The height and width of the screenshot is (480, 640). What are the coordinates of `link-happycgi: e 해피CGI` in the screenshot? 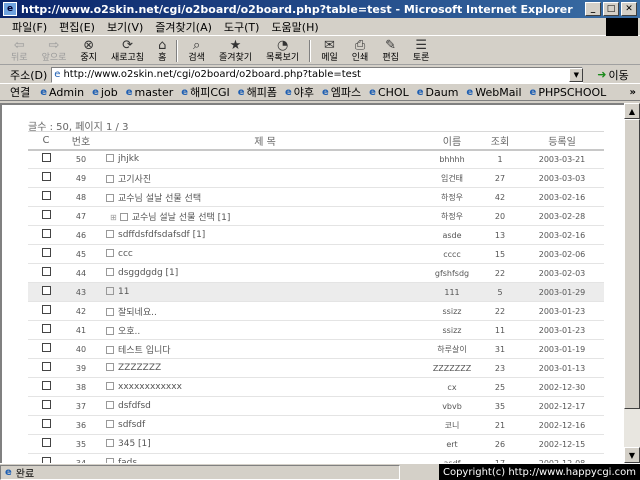 It's located at (205, 92).